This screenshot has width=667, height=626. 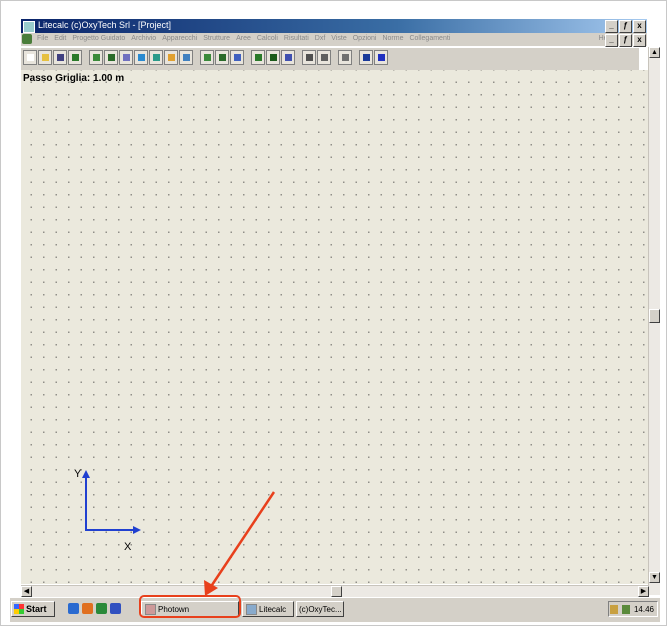 What do you see at coordinates (240, 543) in the screenshot?
I see `annotation-arrow` at bounding box center [240, 543].